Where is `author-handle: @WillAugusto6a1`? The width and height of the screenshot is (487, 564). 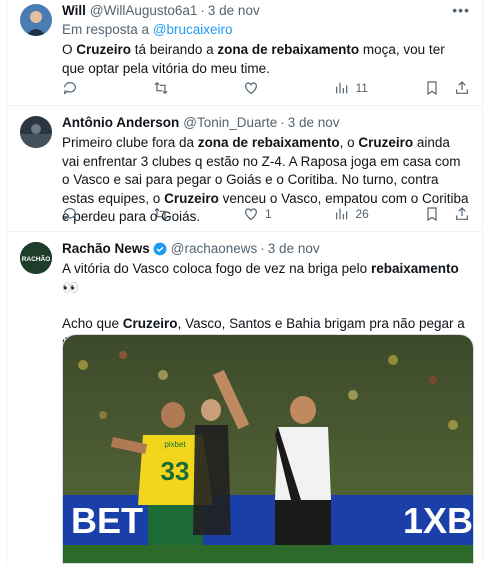
author-handle: @WillAugusto6a1 is located at coordinates (144, 11).